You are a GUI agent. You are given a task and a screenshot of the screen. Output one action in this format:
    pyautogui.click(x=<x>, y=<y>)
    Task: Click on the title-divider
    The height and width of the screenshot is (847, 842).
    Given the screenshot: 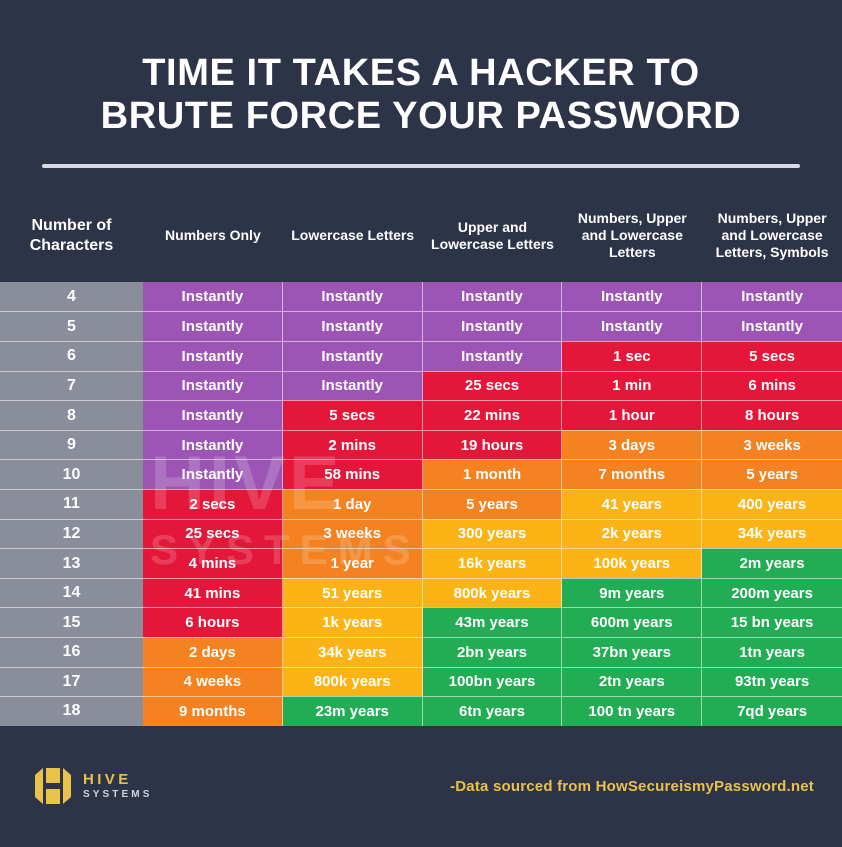 What is the action you would take?
    pyautogui.click(x=421, y=165)
    